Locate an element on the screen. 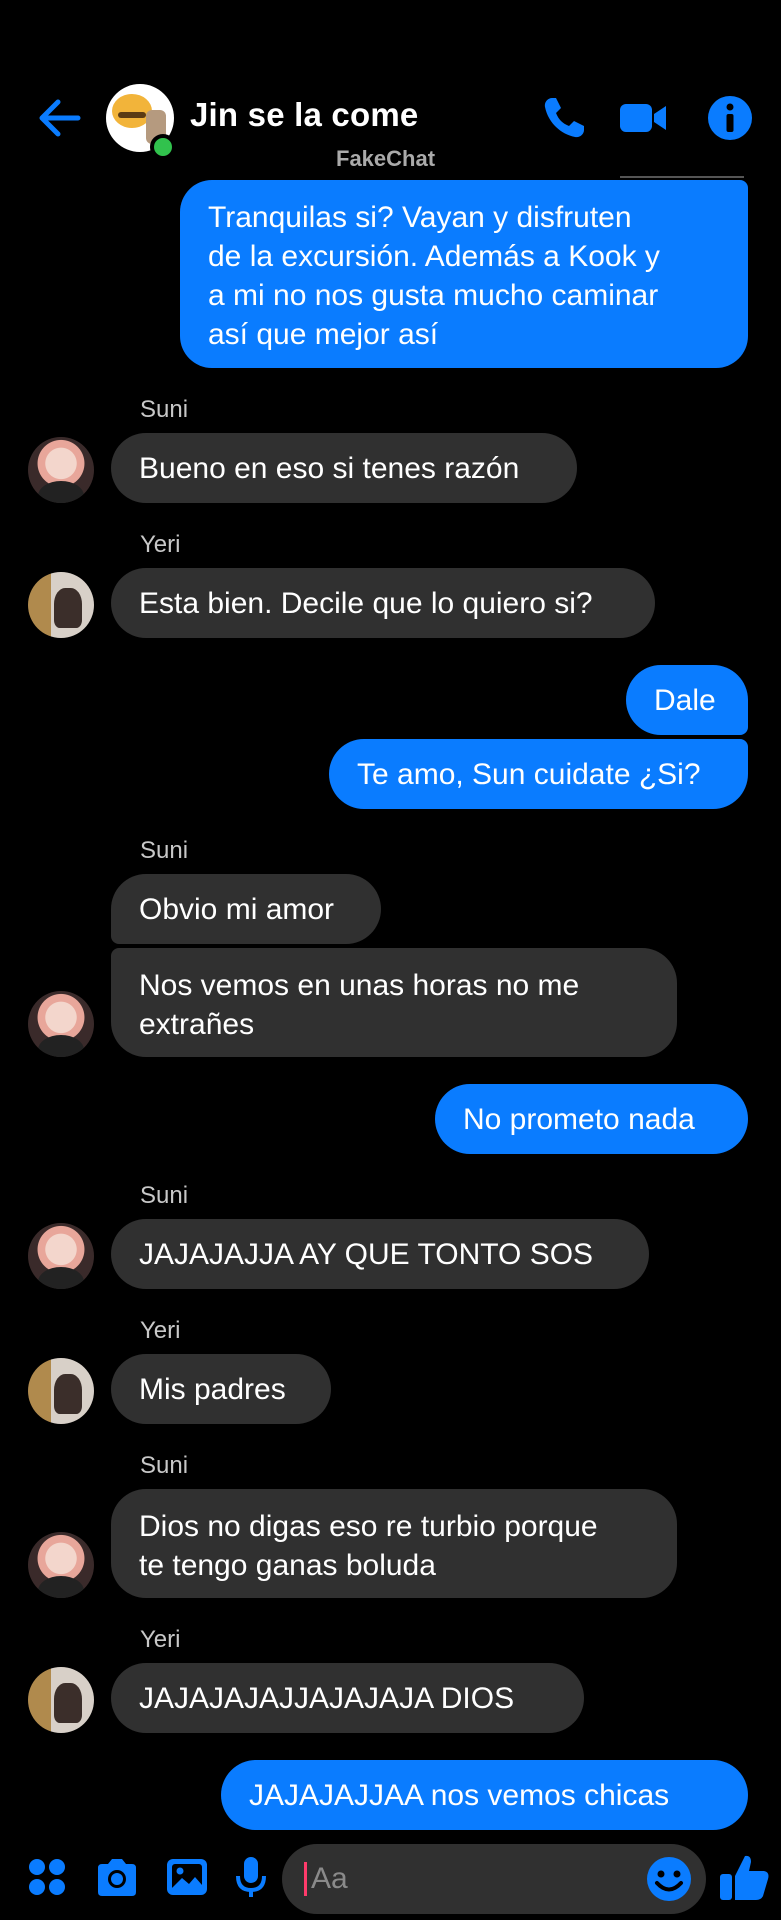 The height and width of the screenshot is (1920, 781). chat-header: Jin se la come FakeChat is located at coordinates (390, 125).